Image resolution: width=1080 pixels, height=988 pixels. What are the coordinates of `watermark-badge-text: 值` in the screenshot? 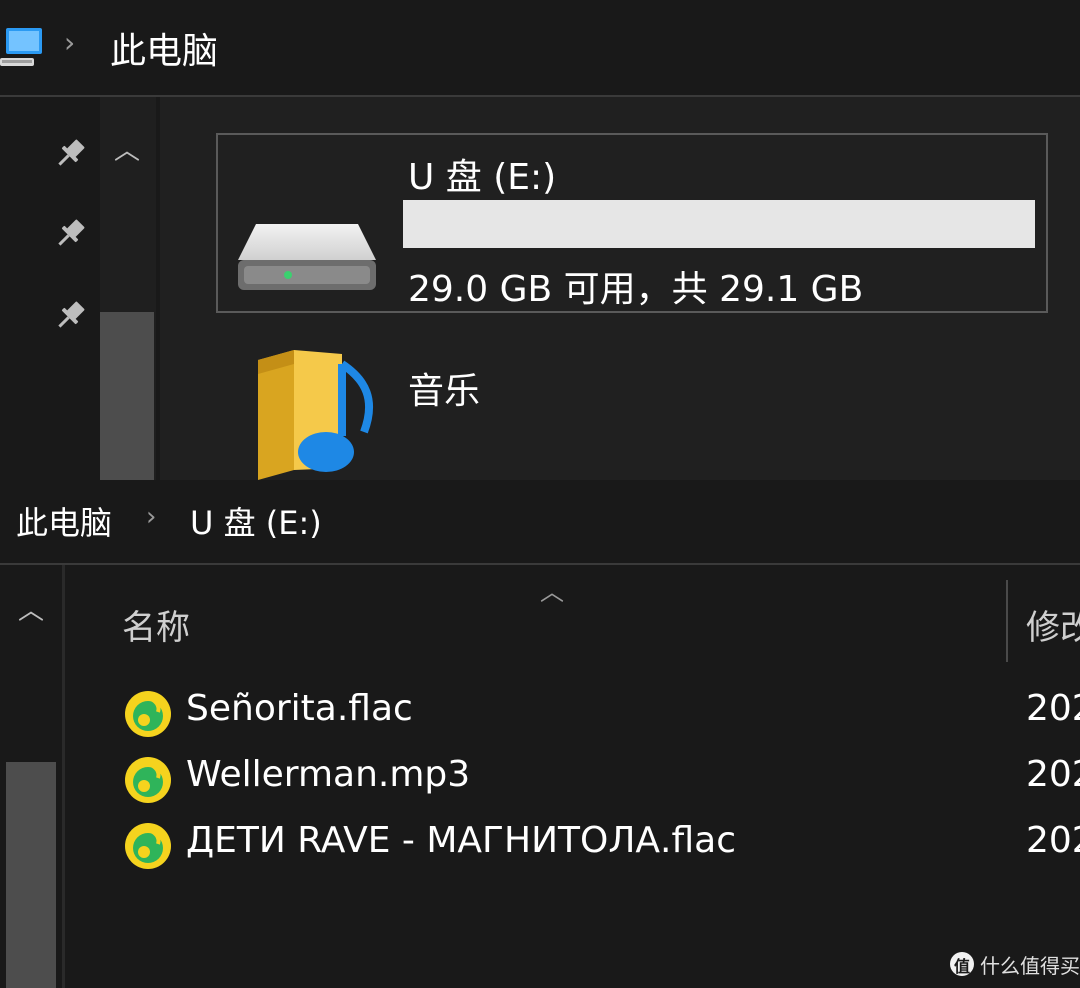 It's located at (961, 966).